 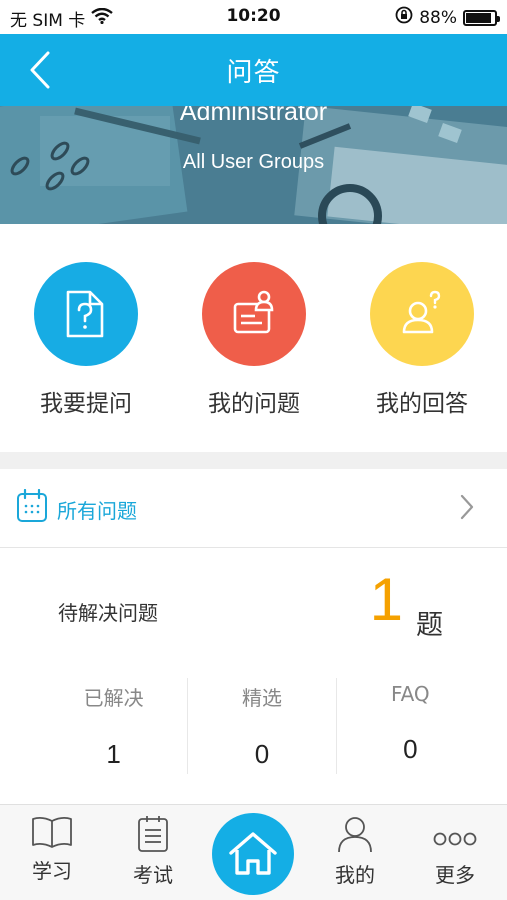 I want to click on profile-banner: Administrator All User Groups, so click(x=253, y=165).